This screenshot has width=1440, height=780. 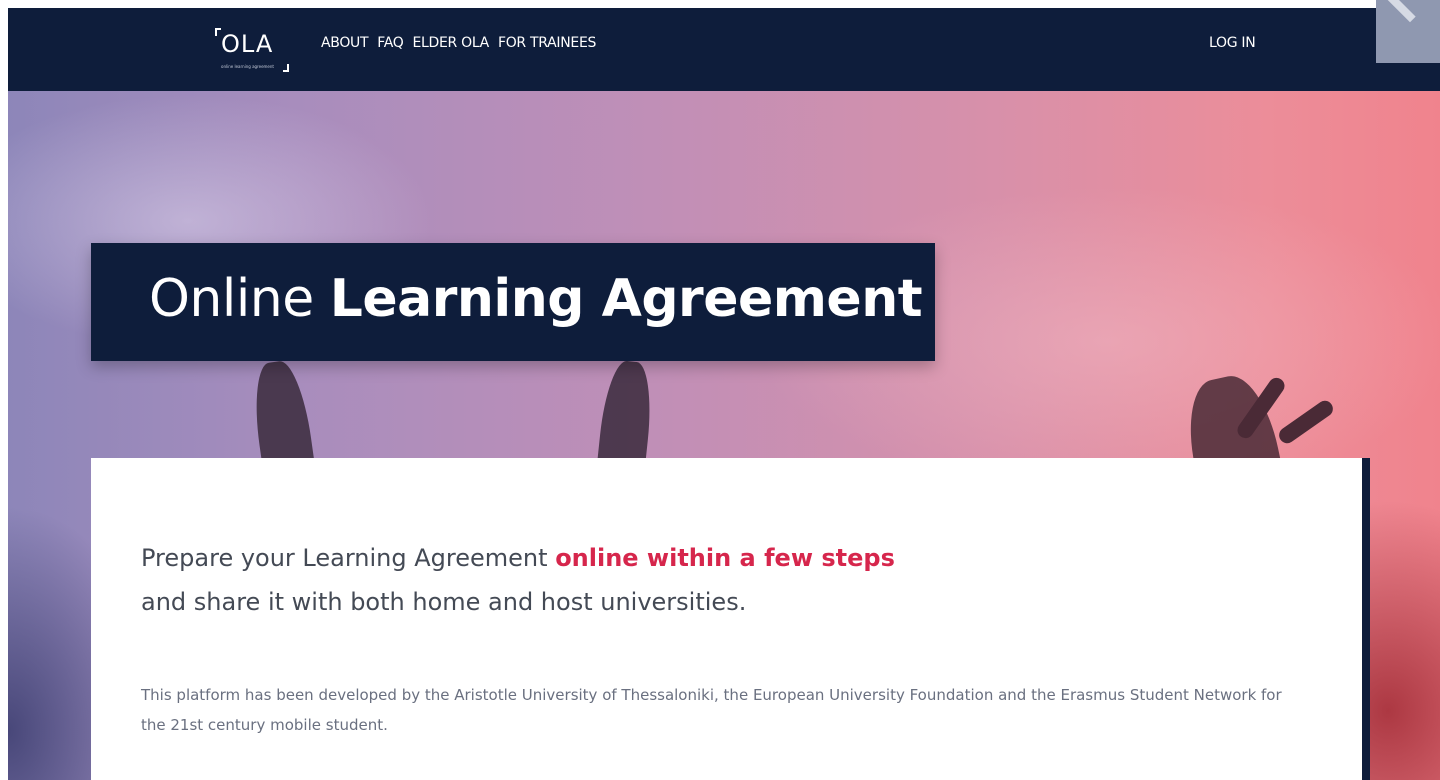 I want to click on page-title: Online Learning Agreement, so click(x=536, y=299).